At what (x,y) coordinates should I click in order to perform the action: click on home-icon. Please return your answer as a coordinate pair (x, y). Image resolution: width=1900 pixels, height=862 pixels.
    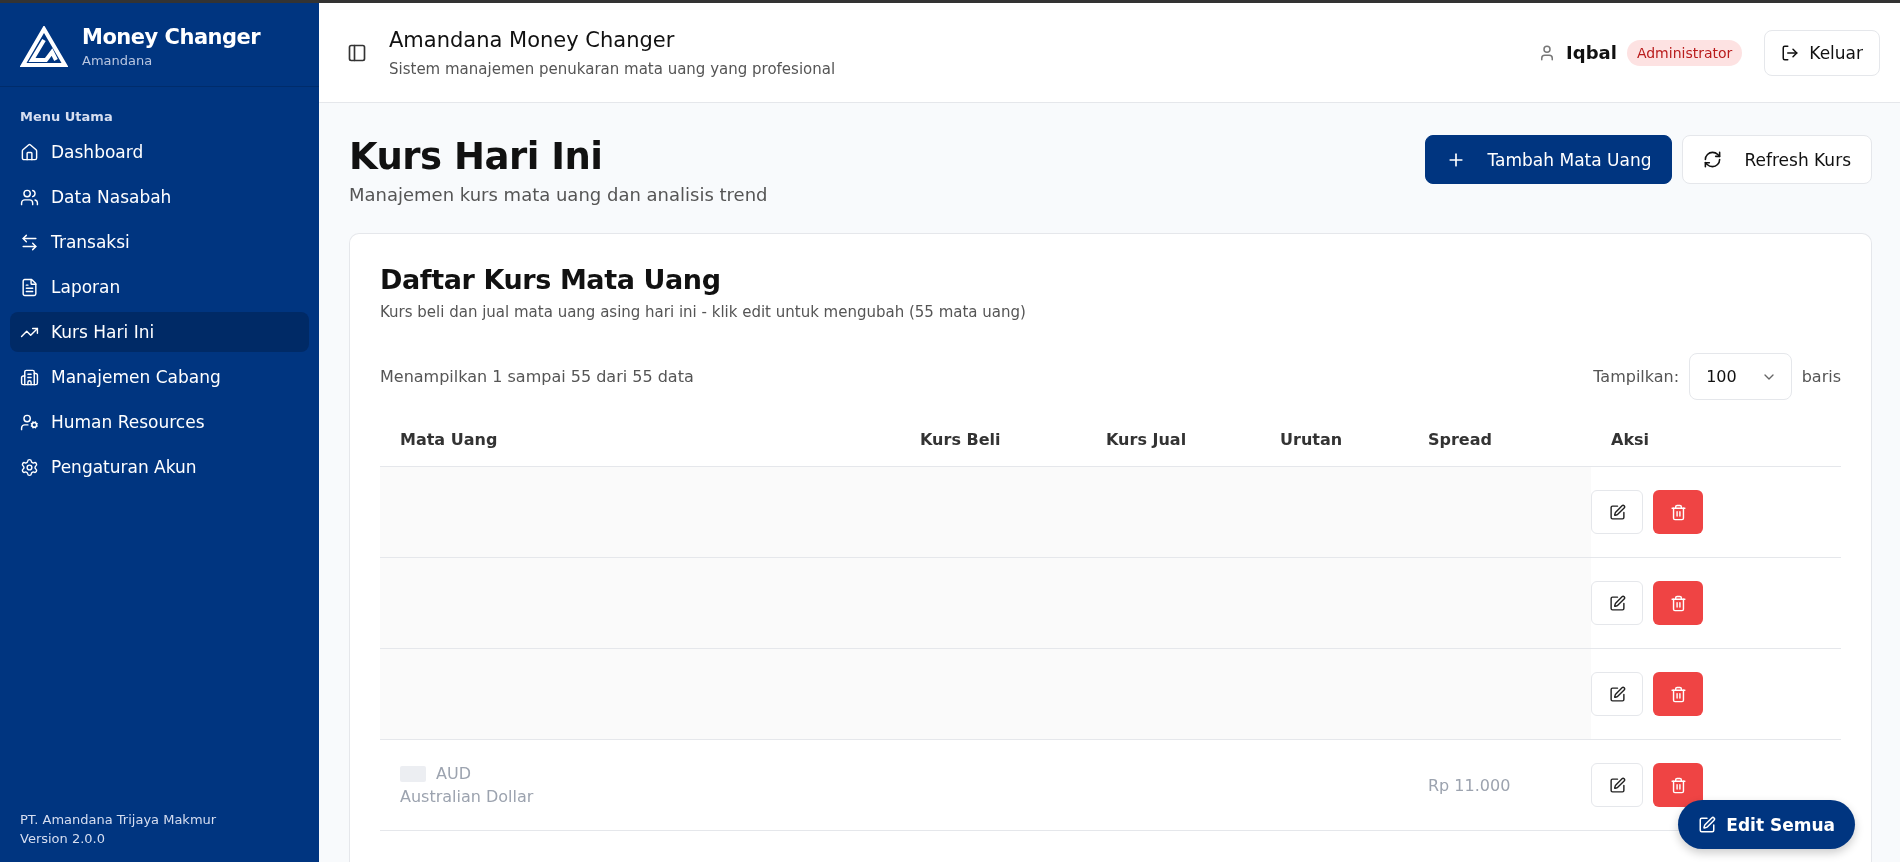
    Looking at the image, I should click on (29, 152).